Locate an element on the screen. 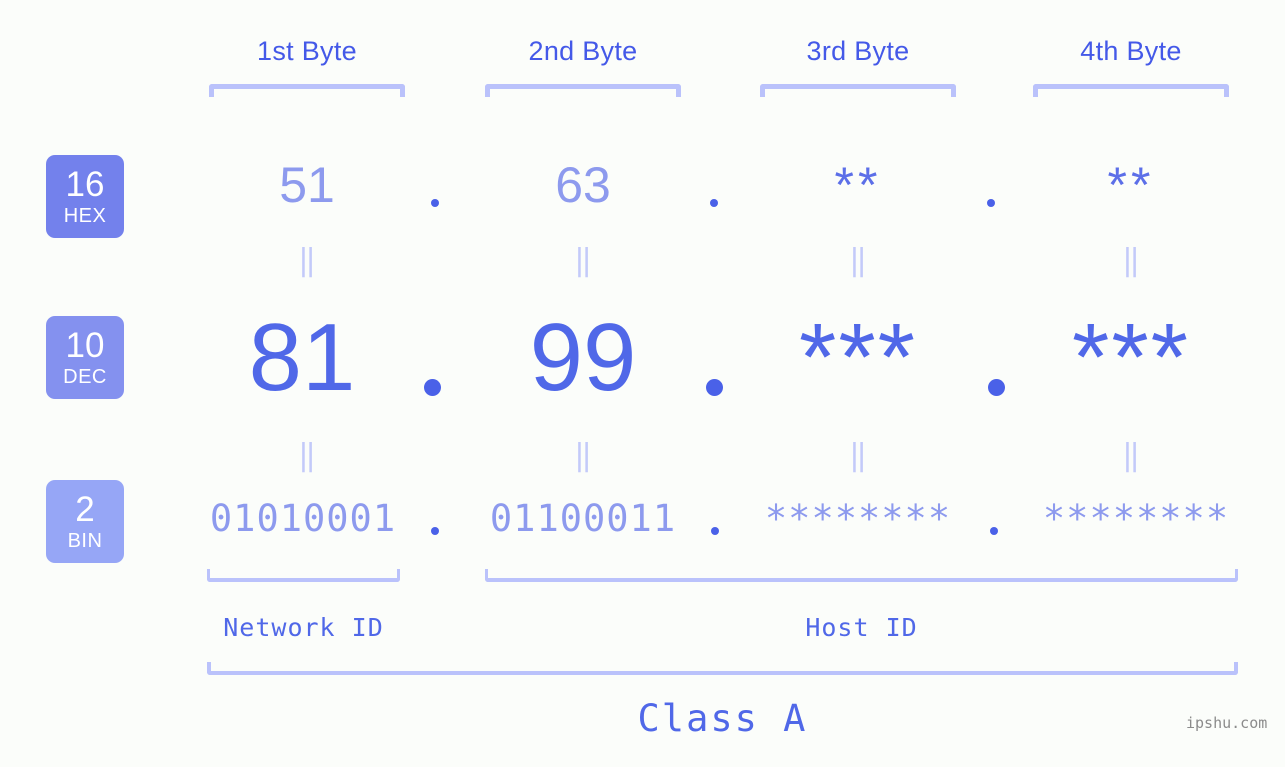  hex-byte-4: ** is located at coordinates (1131, 185).